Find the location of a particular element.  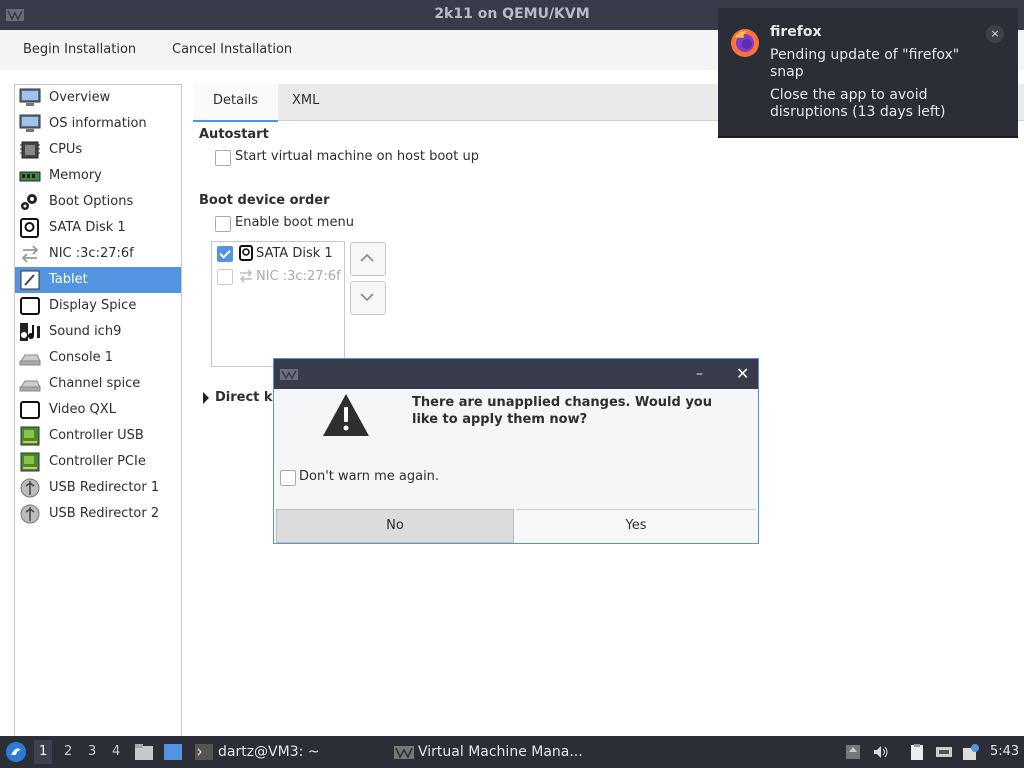

boot-order-heading: Boot device order is located at coordinates (264, 200).